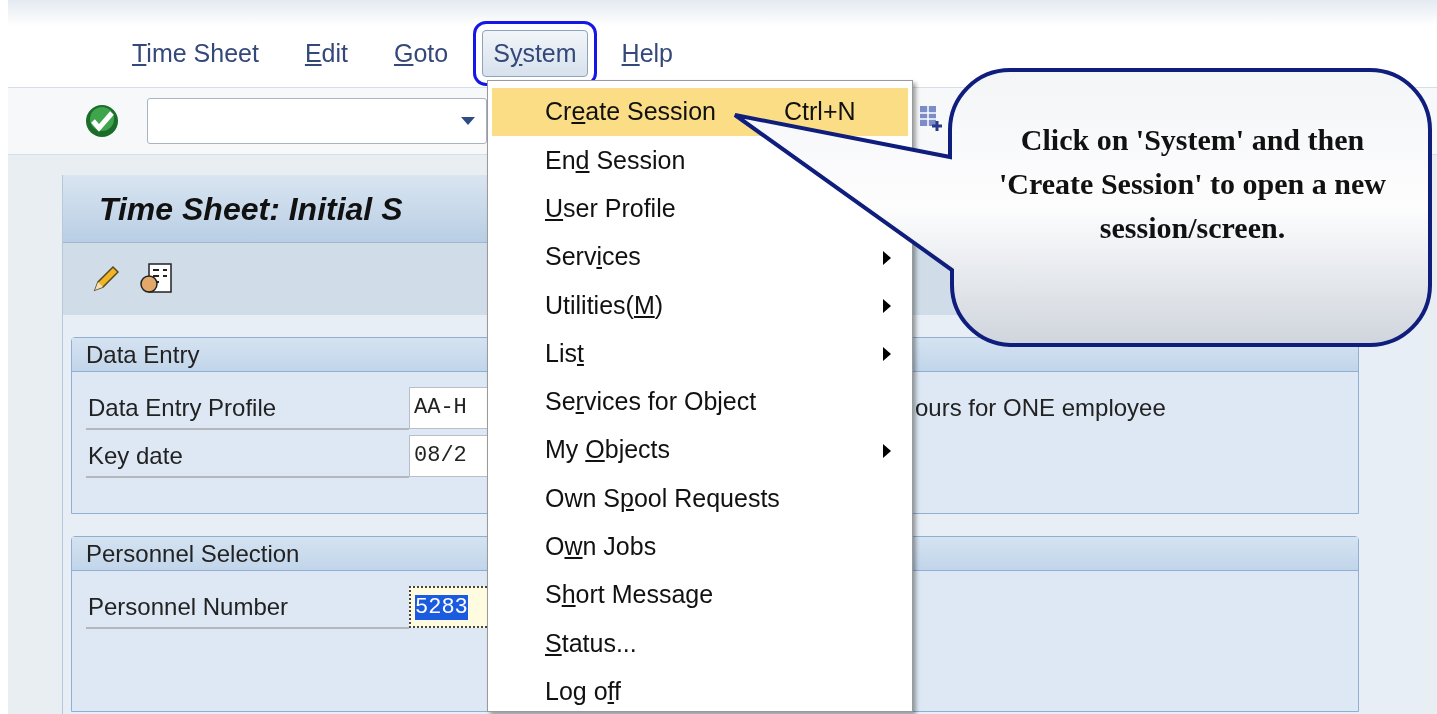 Image resolution: width=1437 pixels, height=714 pixels. What do you see at coordinates (820, 112) in the screenshot?
I see `shortcut-label: Ctrl+N` at bounding box center [820, 112].